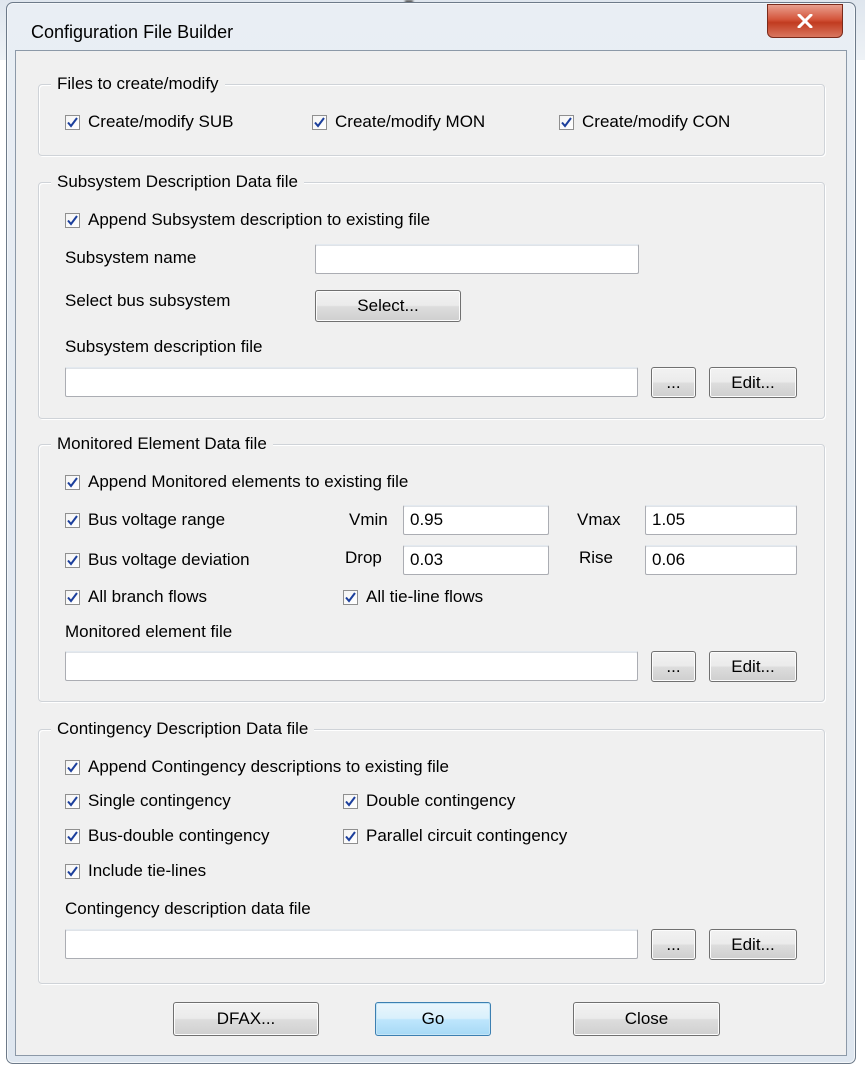 This screenshot has height=1070, width=865. I want to click on rise-label: Rise, so click(596, 557).